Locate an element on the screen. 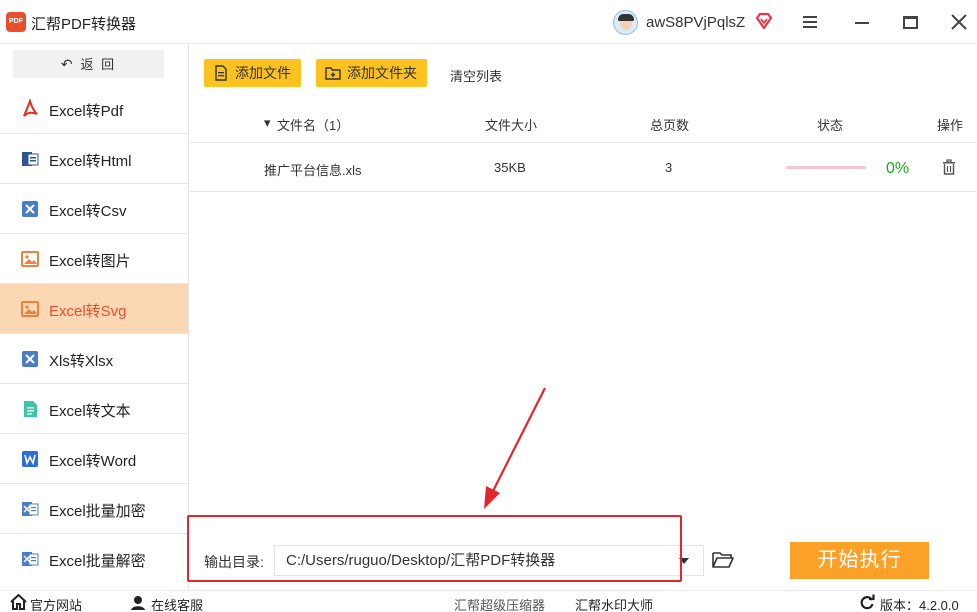 The image size is (977, 612). product-link-watermark: 汇帮水印大师 is located at coordinates (614, 603).